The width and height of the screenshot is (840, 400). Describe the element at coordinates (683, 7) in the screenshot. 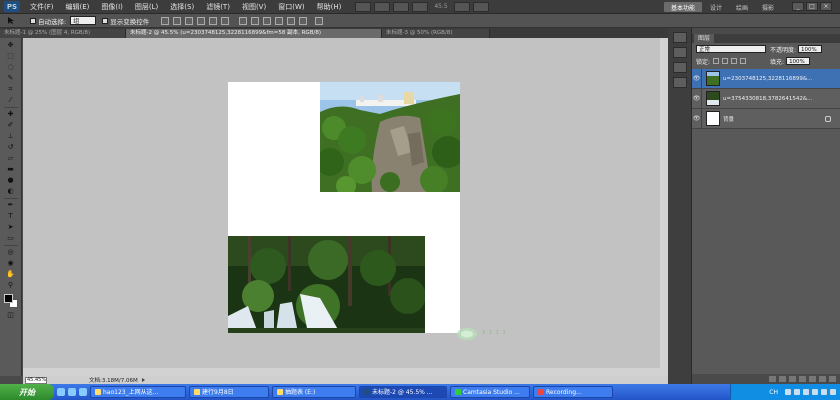

I see `workspace-essentials-button: 基本功能` at that location.